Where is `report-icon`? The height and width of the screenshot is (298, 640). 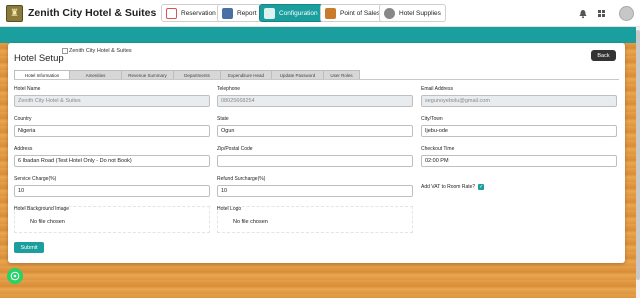 report-icon is located at coordinates (227, 13).